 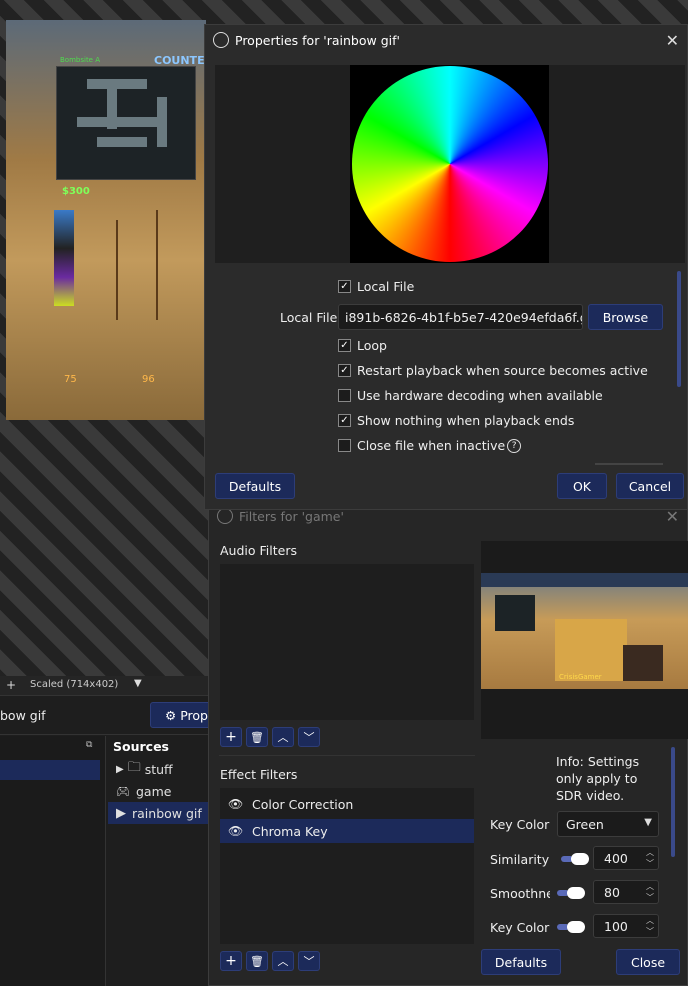 I want to click on add-scene-plus-icon: +, so click(x=11, y=685).